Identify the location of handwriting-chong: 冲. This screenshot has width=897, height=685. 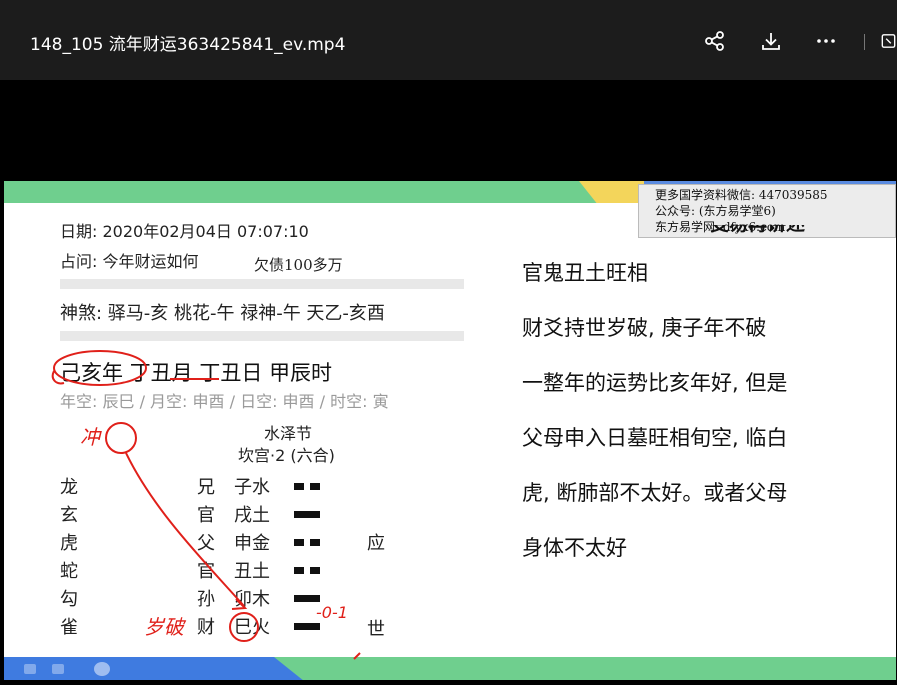
(90, 437).